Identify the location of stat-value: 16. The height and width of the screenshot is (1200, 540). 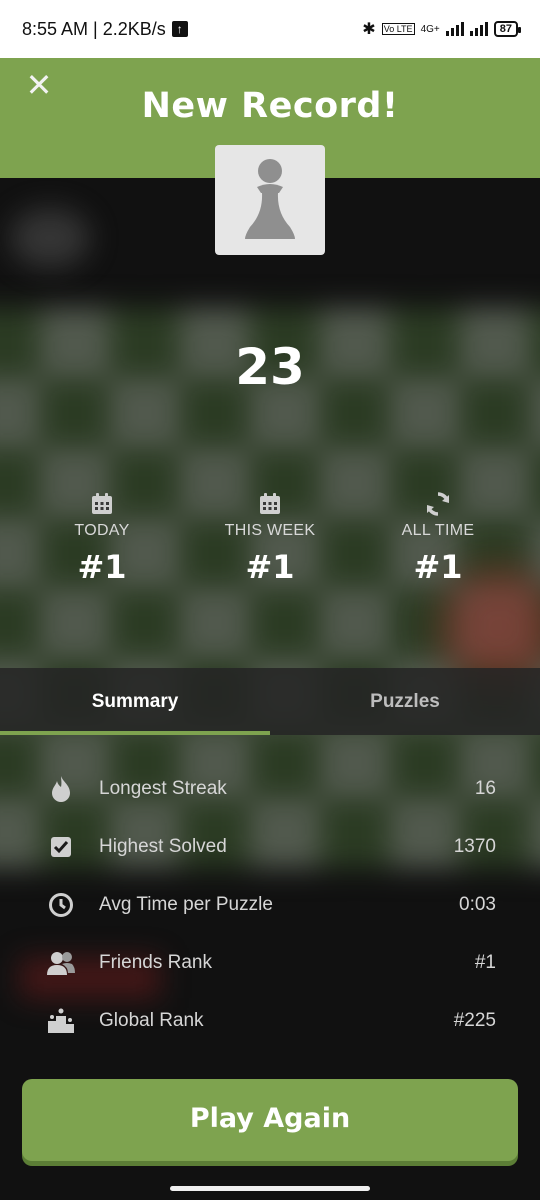
(485, 788).